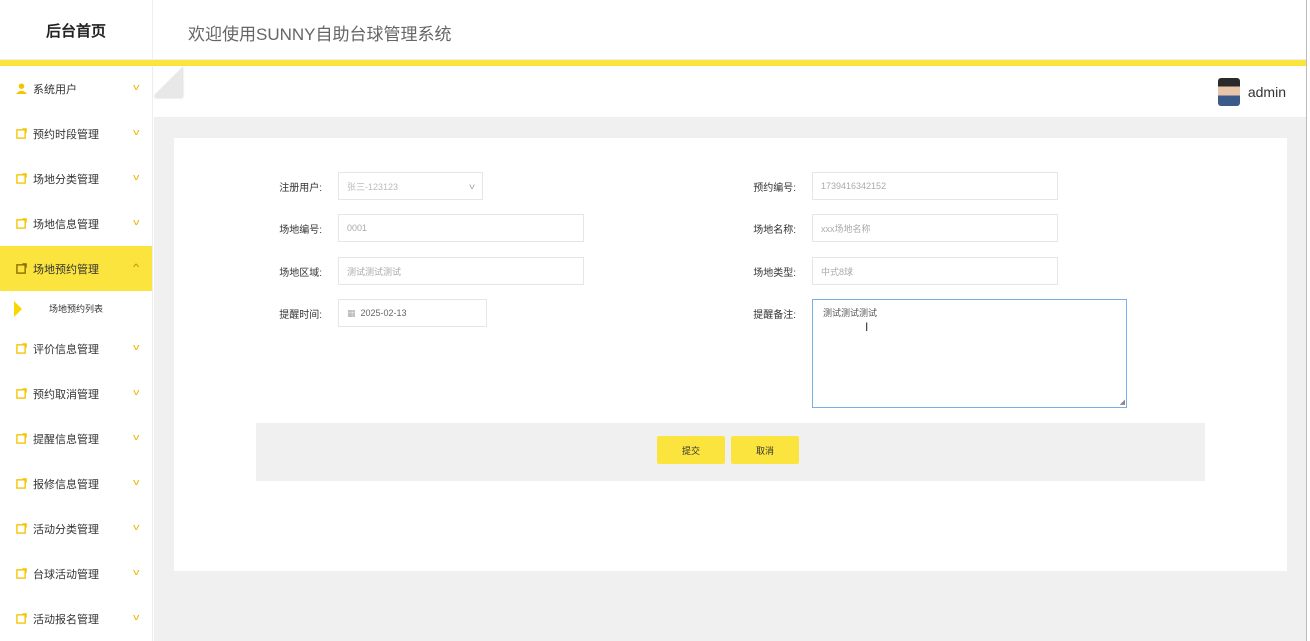 The width and height of the screenshot is (1310, 641). What do you see at coordinates (66, 484) in the screenshot?
I see `sidebar-item-label: 报修信息管理` at bounding box center [66, 484].